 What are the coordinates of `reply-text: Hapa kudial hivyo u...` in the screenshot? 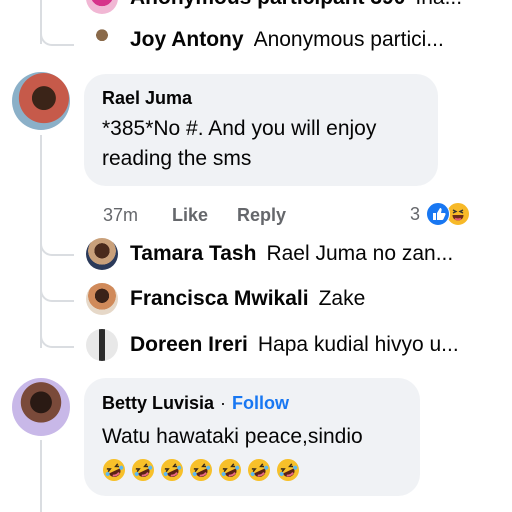 It's located at (358, 344).